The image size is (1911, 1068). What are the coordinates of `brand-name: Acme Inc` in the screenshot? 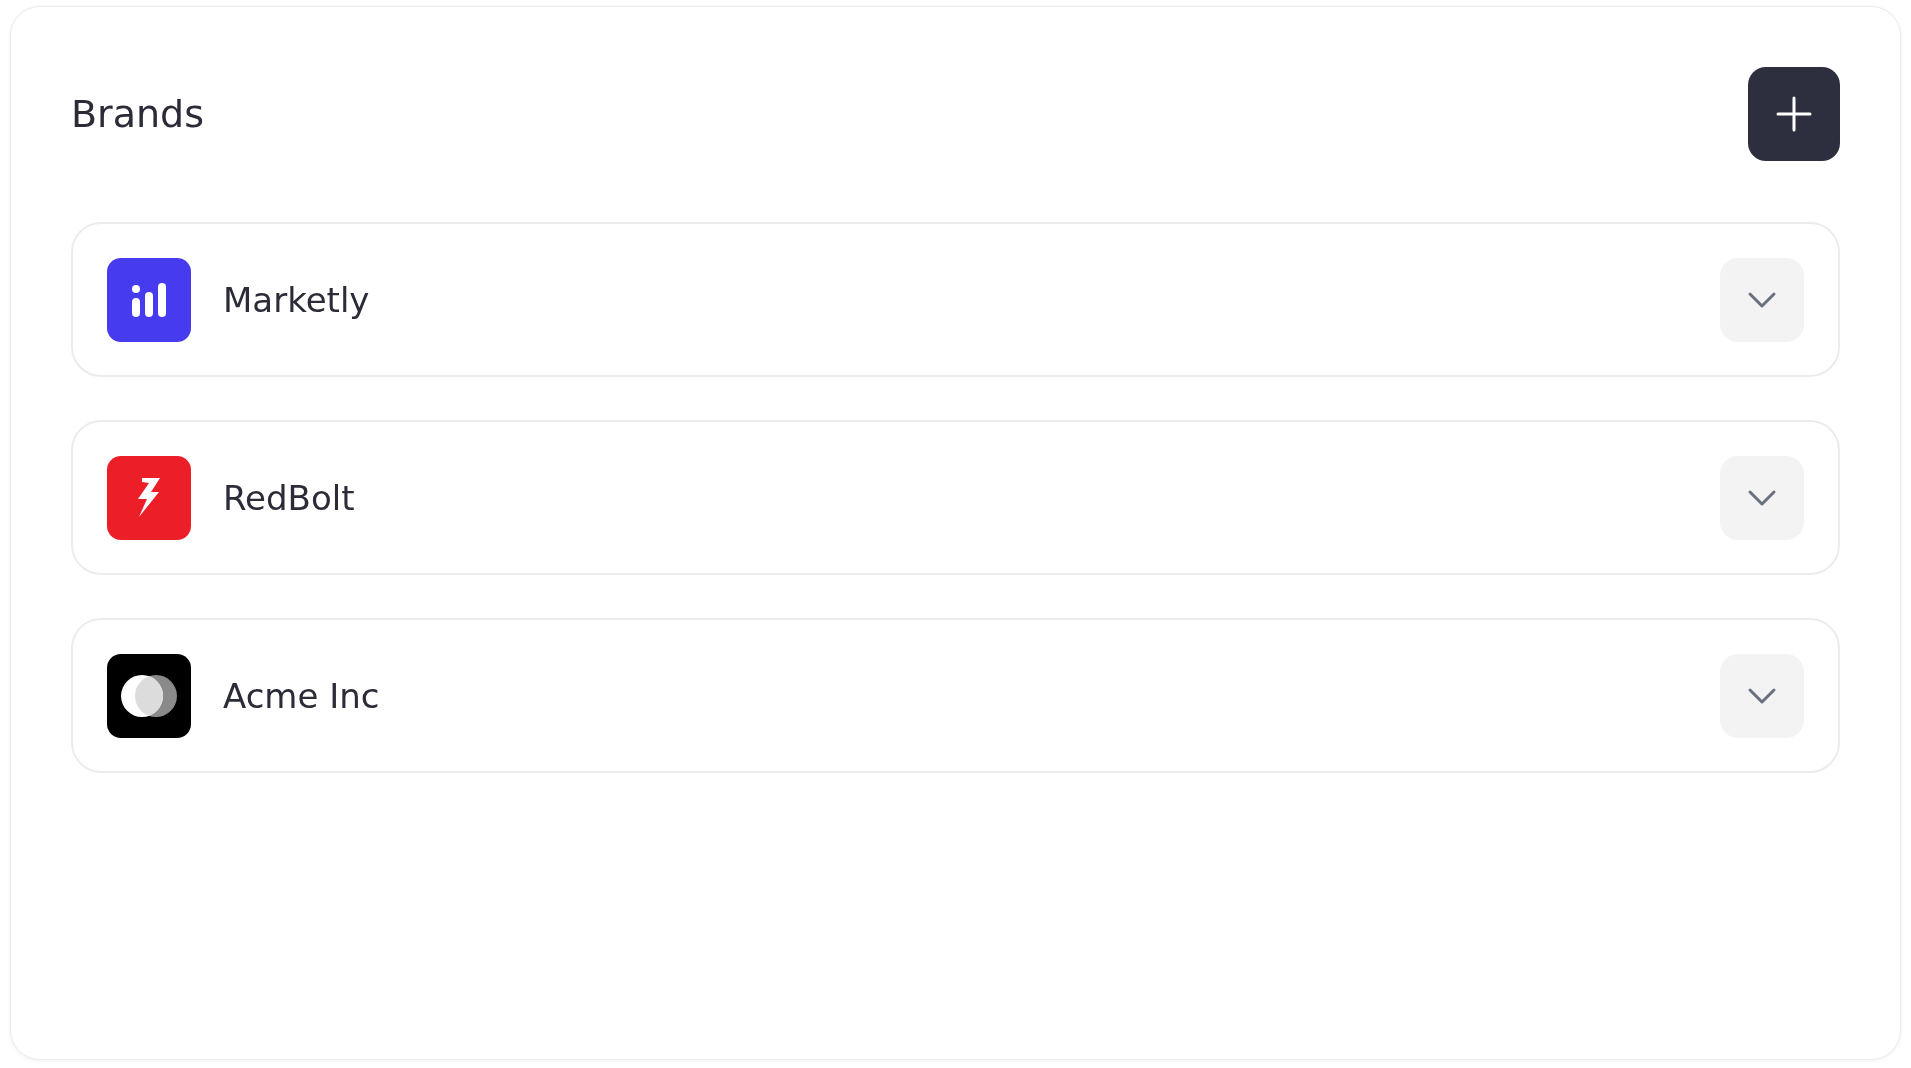 It's located at (302, 695).